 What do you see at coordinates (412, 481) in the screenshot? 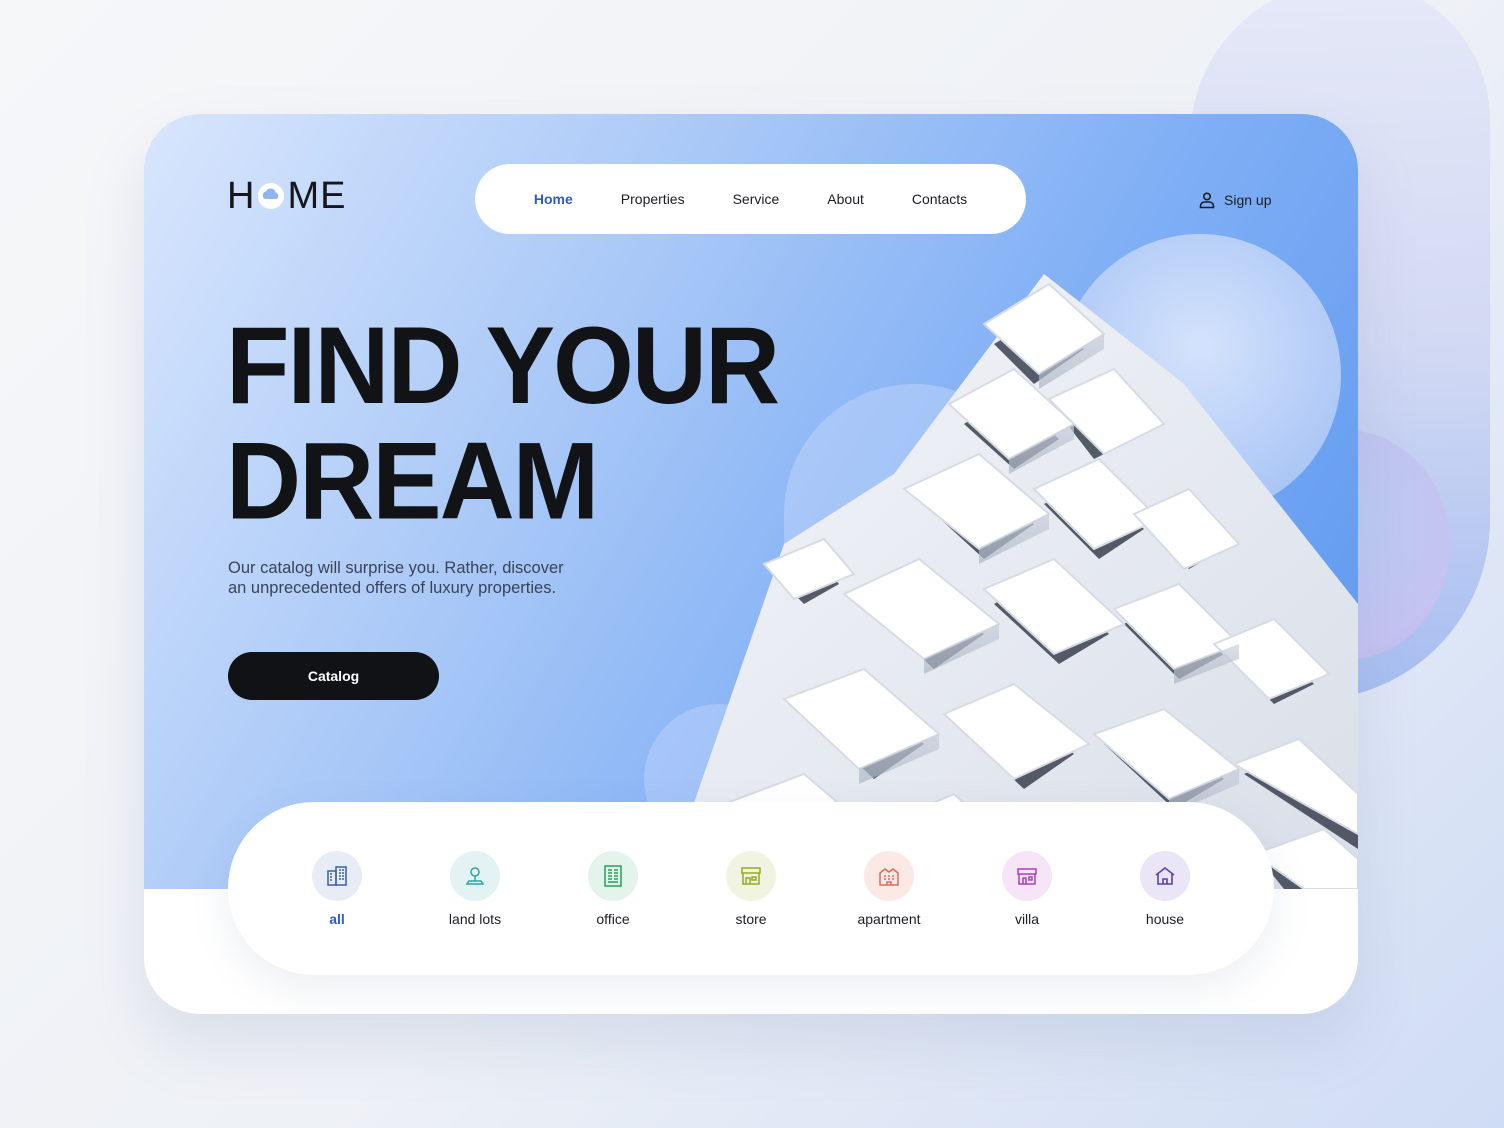
I see `headline-line-2: DREAM` at bounding box center [412, 481].